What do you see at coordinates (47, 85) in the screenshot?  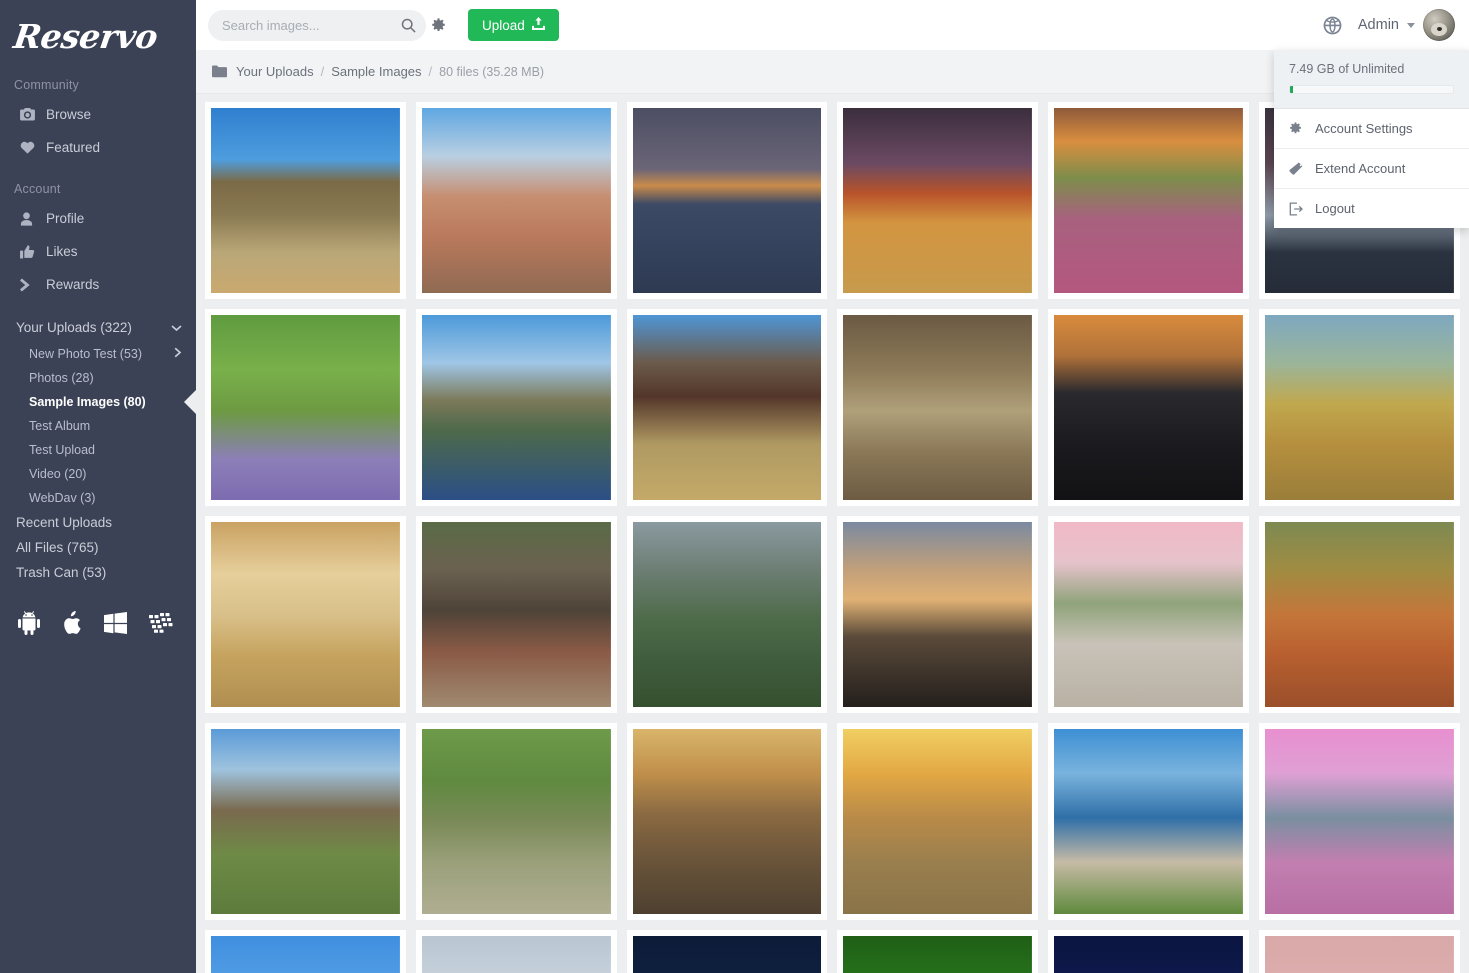 I see `sidebar-section-community: Community` at bounding box center [47, 85].